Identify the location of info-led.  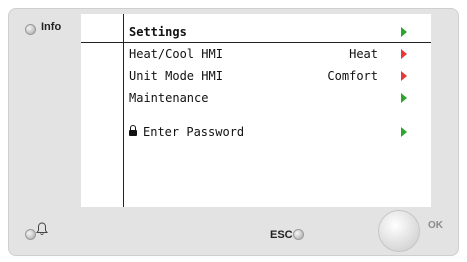
(30, 29).